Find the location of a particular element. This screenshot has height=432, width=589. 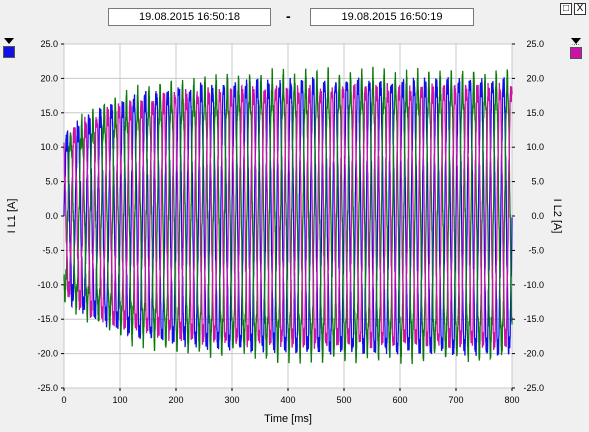

right-tick-label: 25.0 is located at coordinates (535, 44).